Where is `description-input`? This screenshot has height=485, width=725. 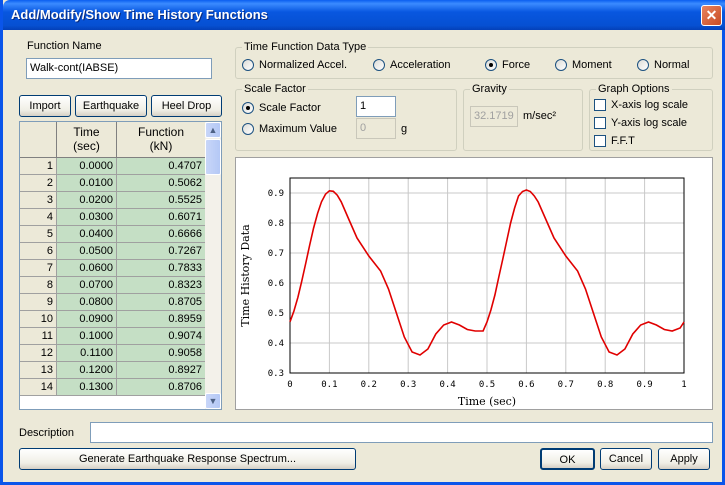
description-input is located at coordinates (401, 432).